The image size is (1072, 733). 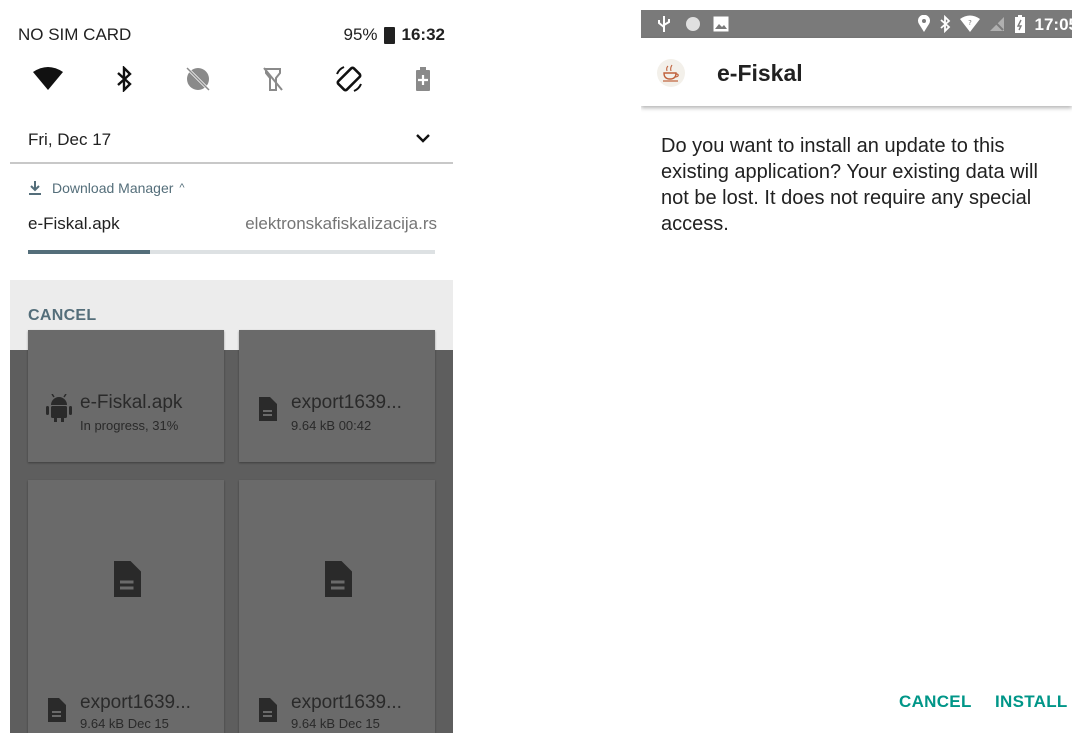 What do you see at coordinates (181, 188) in the screenshot?
I see `chevron-up-icon: ^` at bounding box center [181, 188].